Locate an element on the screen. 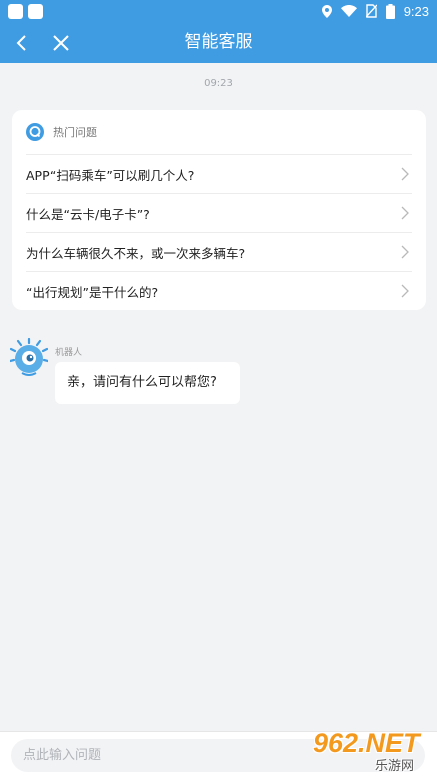 The image size is (437, 778). wifi-icon is located at coordinates (348, 11).